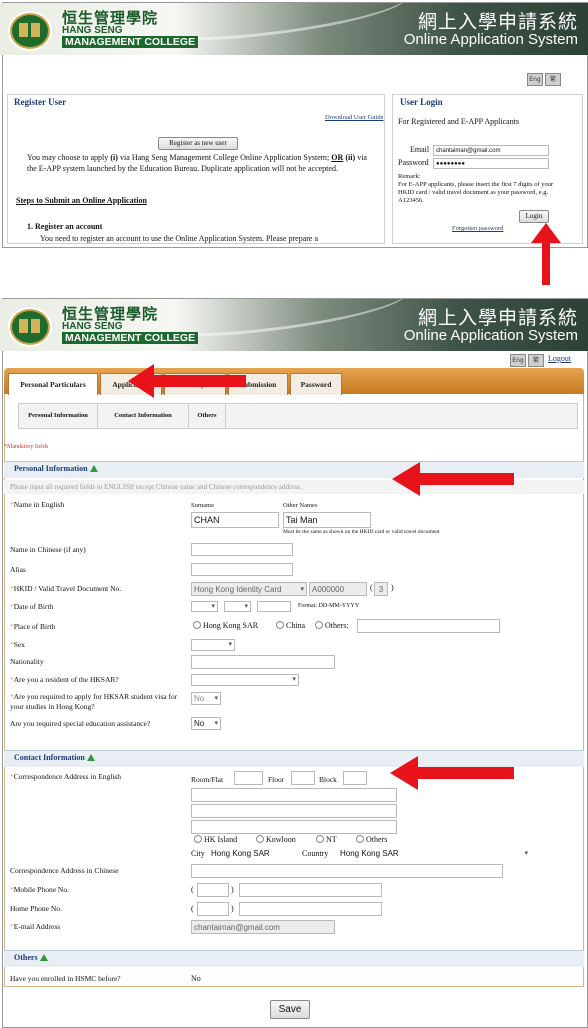 The height and width of the screenshot is (1028, 588). I want to click on dob-day-select, so click(204, 606).